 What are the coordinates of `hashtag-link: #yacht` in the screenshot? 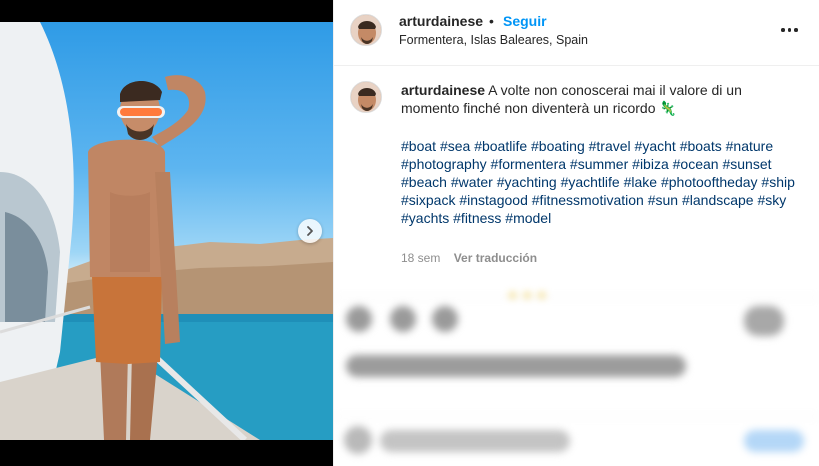 It's located at (655, 146).